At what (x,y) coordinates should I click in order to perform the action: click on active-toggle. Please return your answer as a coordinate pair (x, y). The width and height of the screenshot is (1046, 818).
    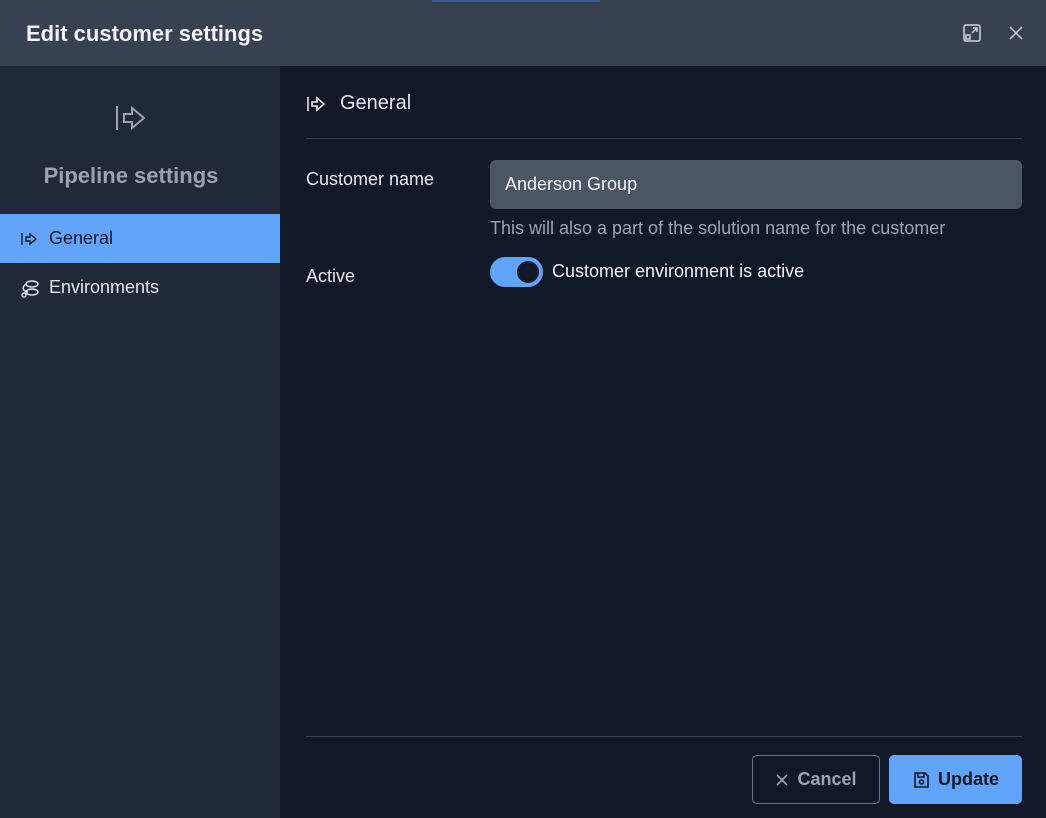
    Looking at the image, I should click on (516, 272).